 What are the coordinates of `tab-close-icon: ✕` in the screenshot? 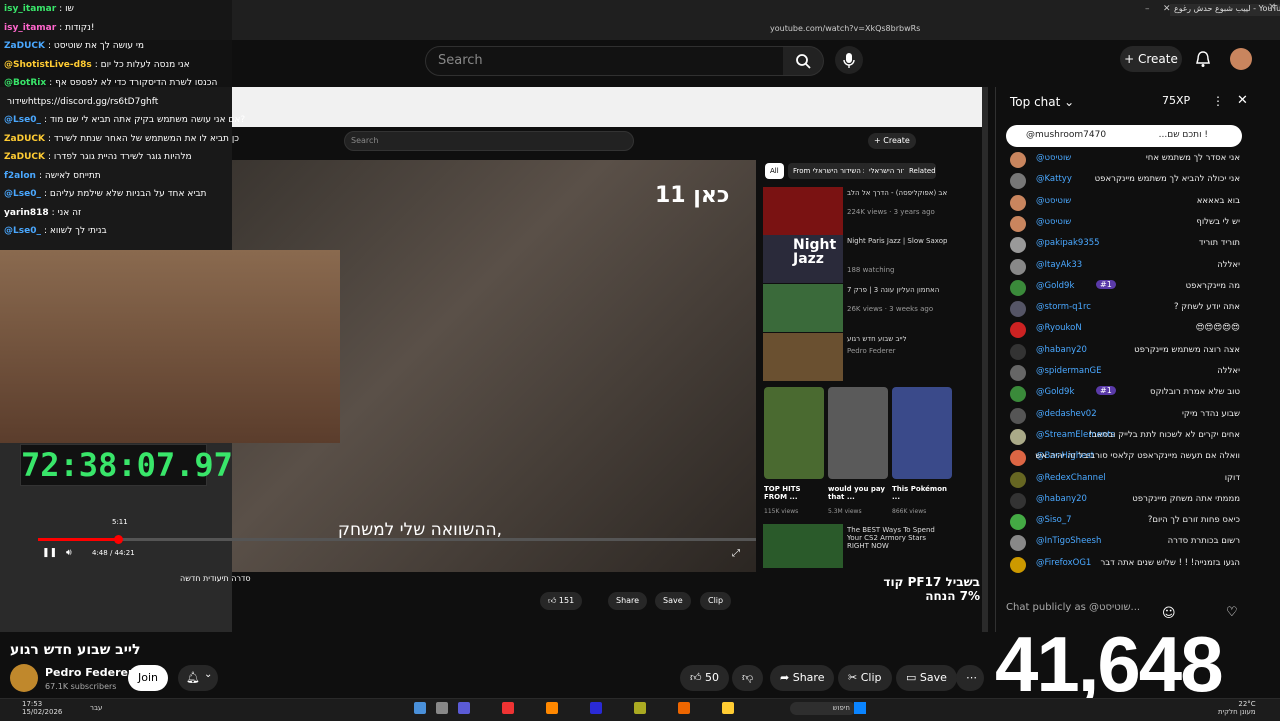 It's located at (1167, 9).